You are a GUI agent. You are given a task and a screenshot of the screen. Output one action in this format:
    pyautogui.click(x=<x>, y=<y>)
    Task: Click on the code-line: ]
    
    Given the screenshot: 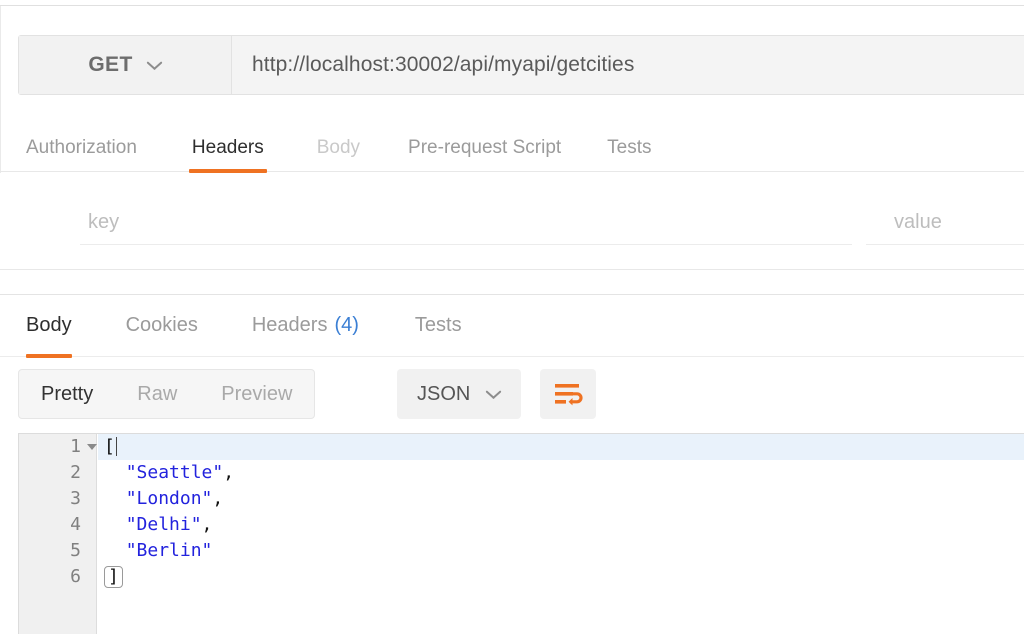 What is the action you would take?
    pyautogui.click(x=561, y=577)
    